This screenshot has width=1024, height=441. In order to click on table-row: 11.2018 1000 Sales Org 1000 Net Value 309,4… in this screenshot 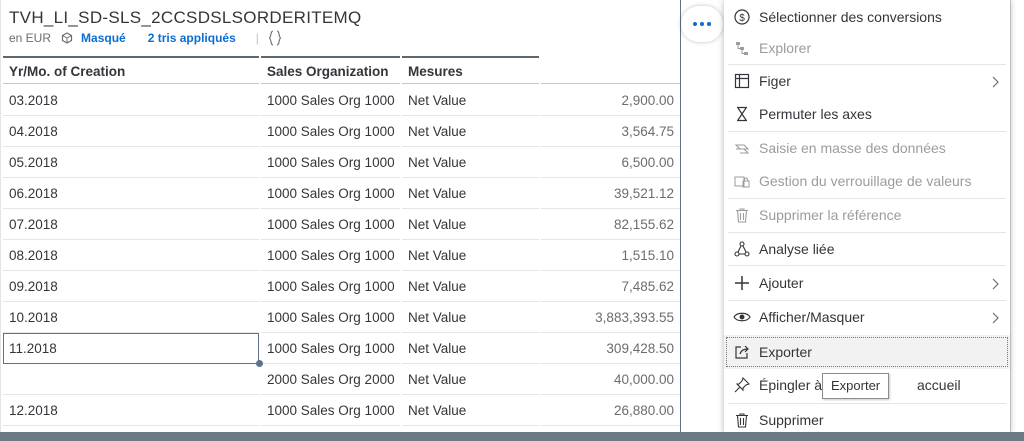, I will do `click(340, 348)`.